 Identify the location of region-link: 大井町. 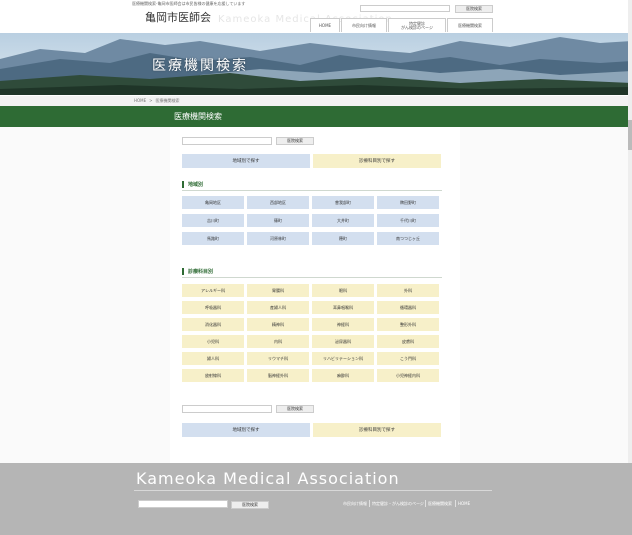
(343, 220).